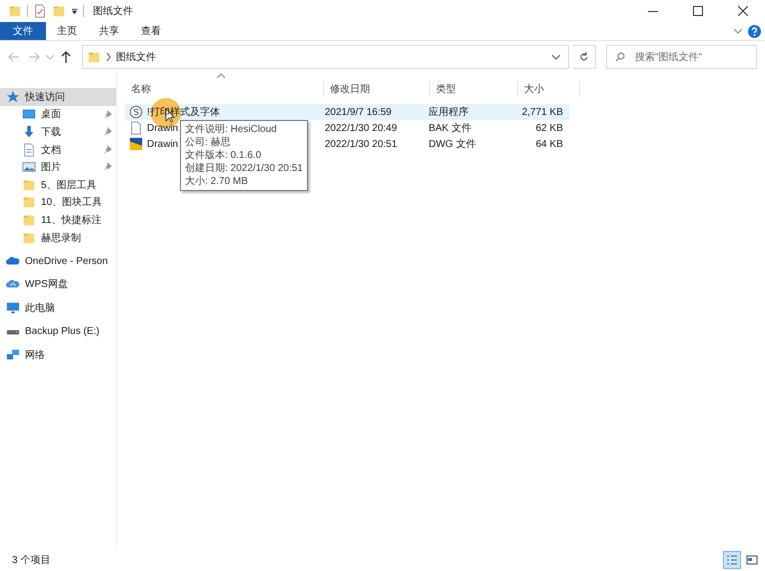 This screenshot has height=571, width=765. What do you see at coordinates (58, 331) in the screenshot?
I see `sidebar-item: Backup Plus (E:)` at bounding box center [58, 331].